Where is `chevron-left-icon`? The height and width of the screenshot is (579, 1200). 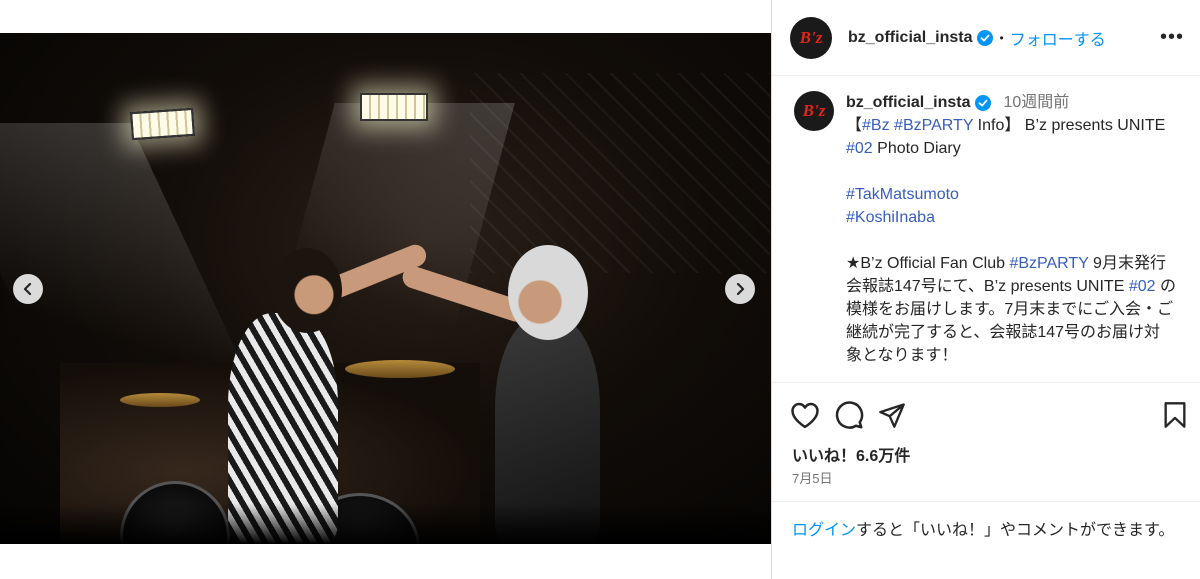
chevron-left-icon is located at coordinates (27, 289).